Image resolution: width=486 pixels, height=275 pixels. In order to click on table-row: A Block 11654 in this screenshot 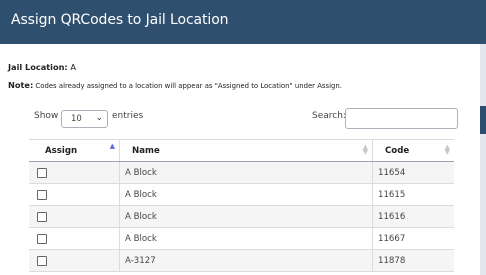, I will do `click(241, 172)`.